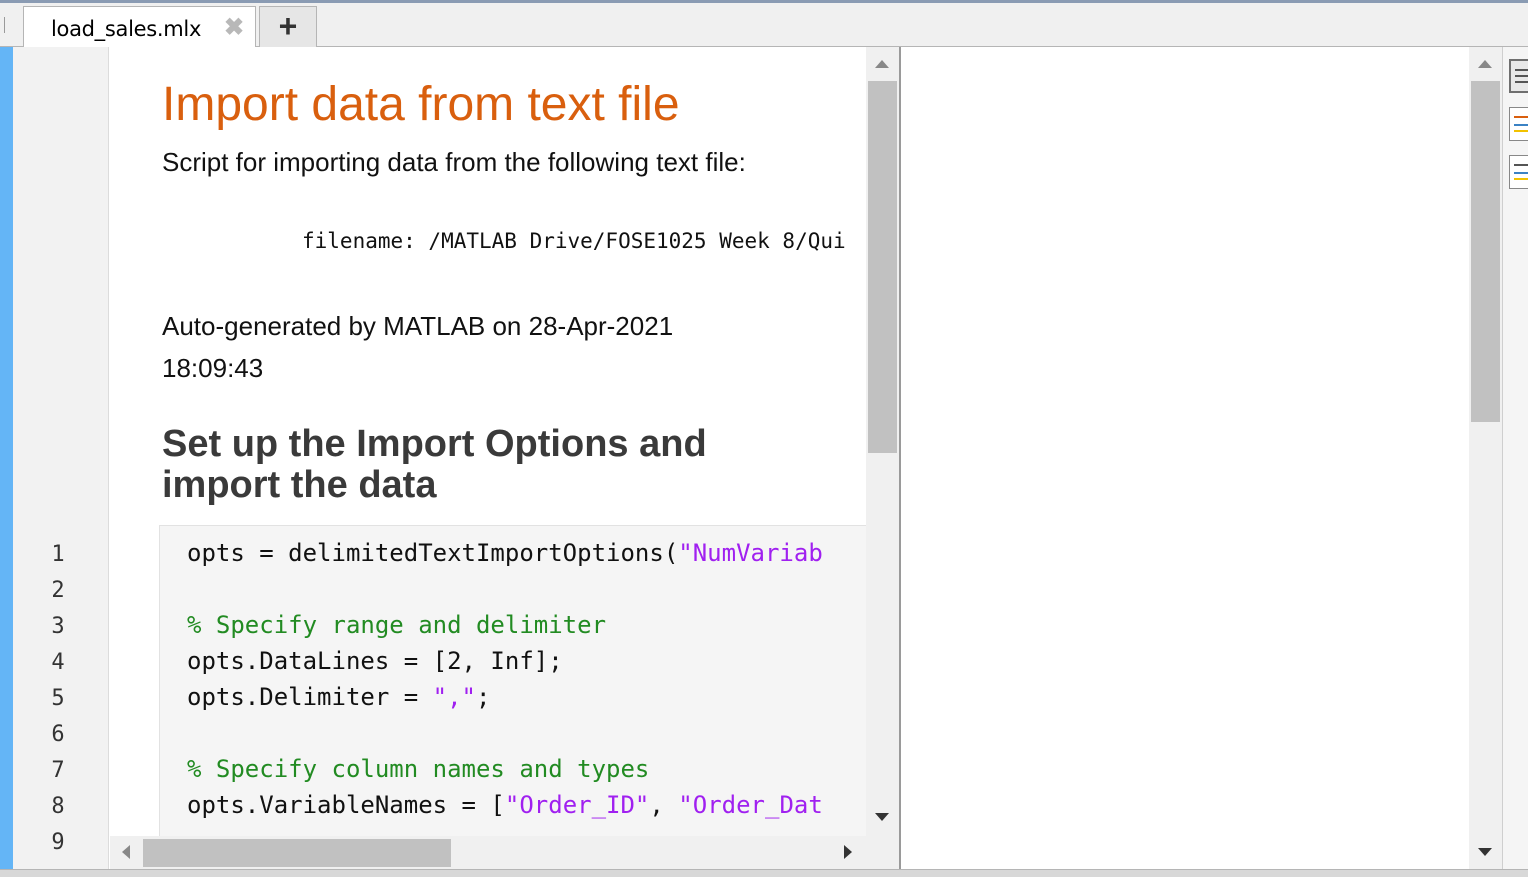 The image size is (1528, 877). Describe the element at coordinates (2, 25) in the screenshot. I see `tab-bar-grip` at that location.